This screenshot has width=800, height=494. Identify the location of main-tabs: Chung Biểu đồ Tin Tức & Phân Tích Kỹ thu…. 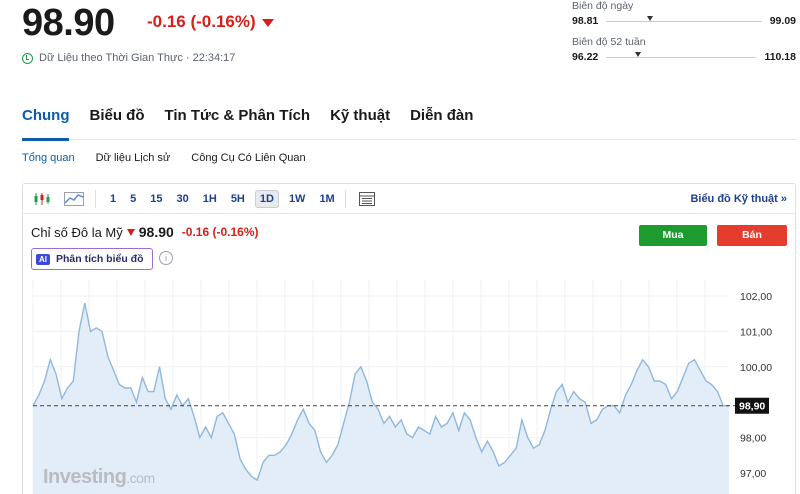
(409, 122).